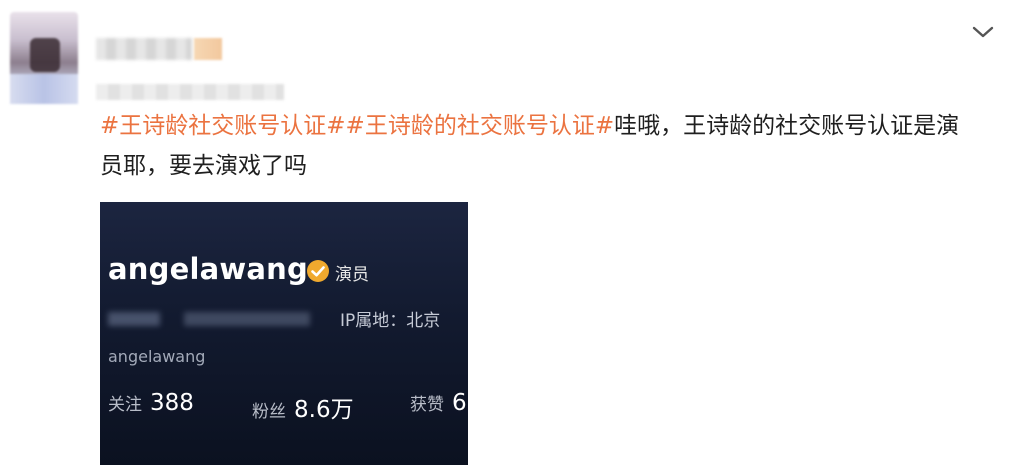 The width and height of the screenshot is (1024, 465). Describe the element at coordinates (208, 49) in the screenshot. I see `user-badge-blurred` at that location.